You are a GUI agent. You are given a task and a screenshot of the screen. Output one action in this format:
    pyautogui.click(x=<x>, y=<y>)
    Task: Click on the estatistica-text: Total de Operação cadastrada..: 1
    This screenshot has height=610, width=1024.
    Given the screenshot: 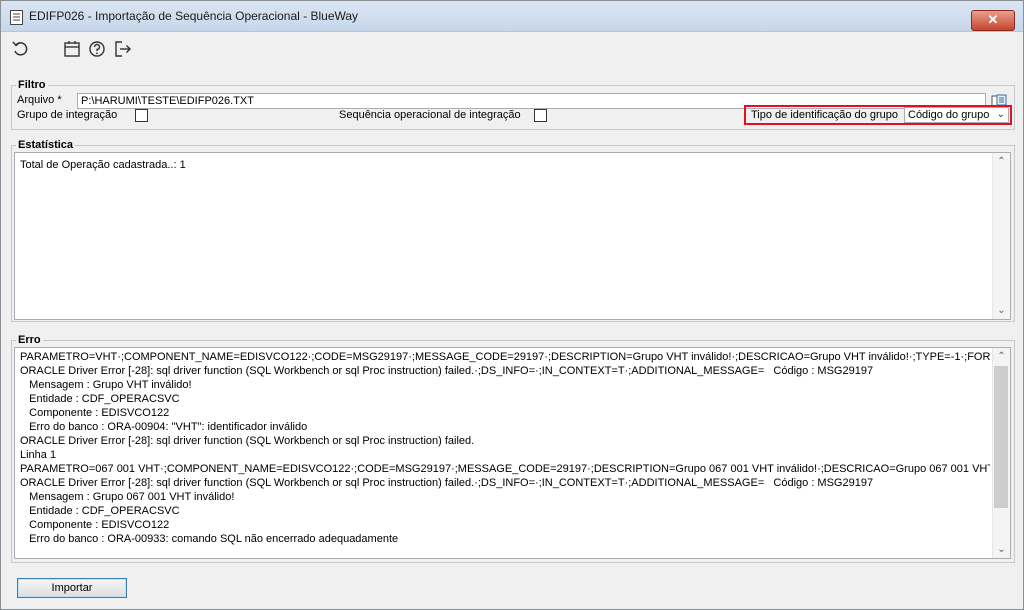 What is the action you would take?
    pyautogui.click(x=505, y=165)
    